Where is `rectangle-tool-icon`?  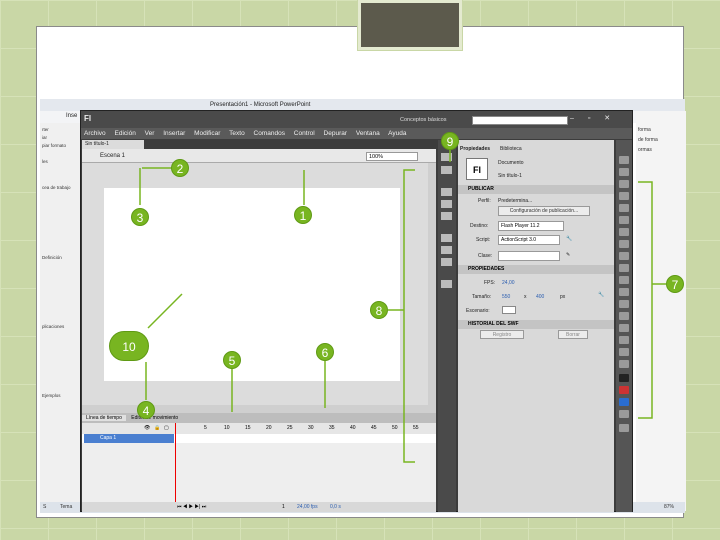
rectangle-tool-icon is located at coordinates (624, 256).